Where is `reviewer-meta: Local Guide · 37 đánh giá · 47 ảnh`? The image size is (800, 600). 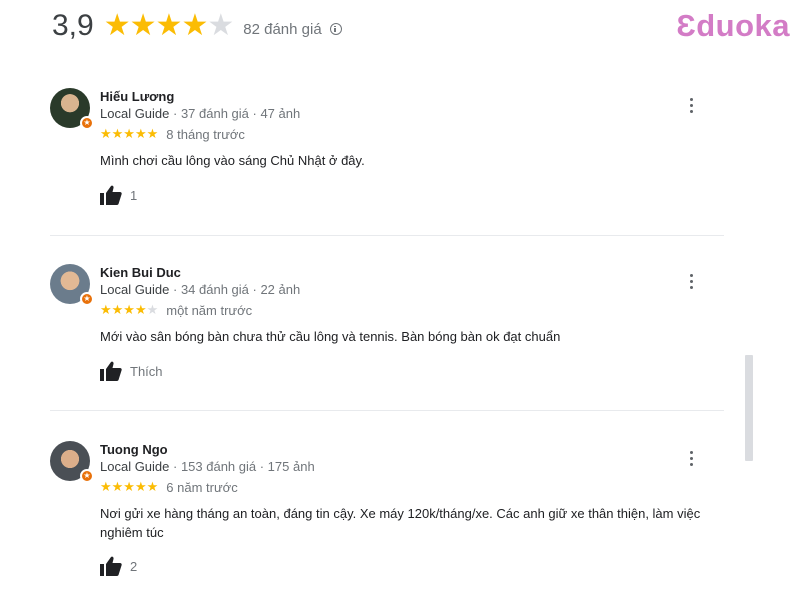 reviewer-meta: Local Guide · 37 đánh giá · 47 ảnh is located at coordinates (412, 113).